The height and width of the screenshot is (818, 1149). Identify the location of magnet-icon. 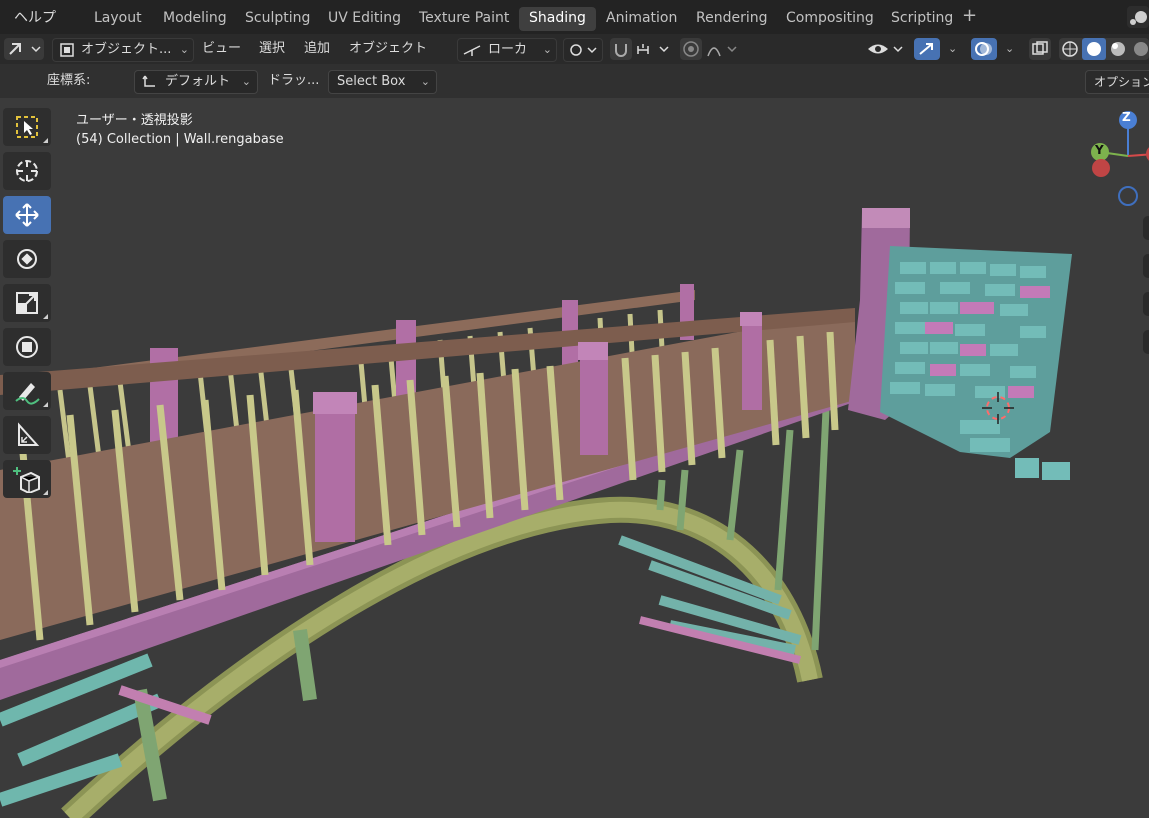
(621, 50).